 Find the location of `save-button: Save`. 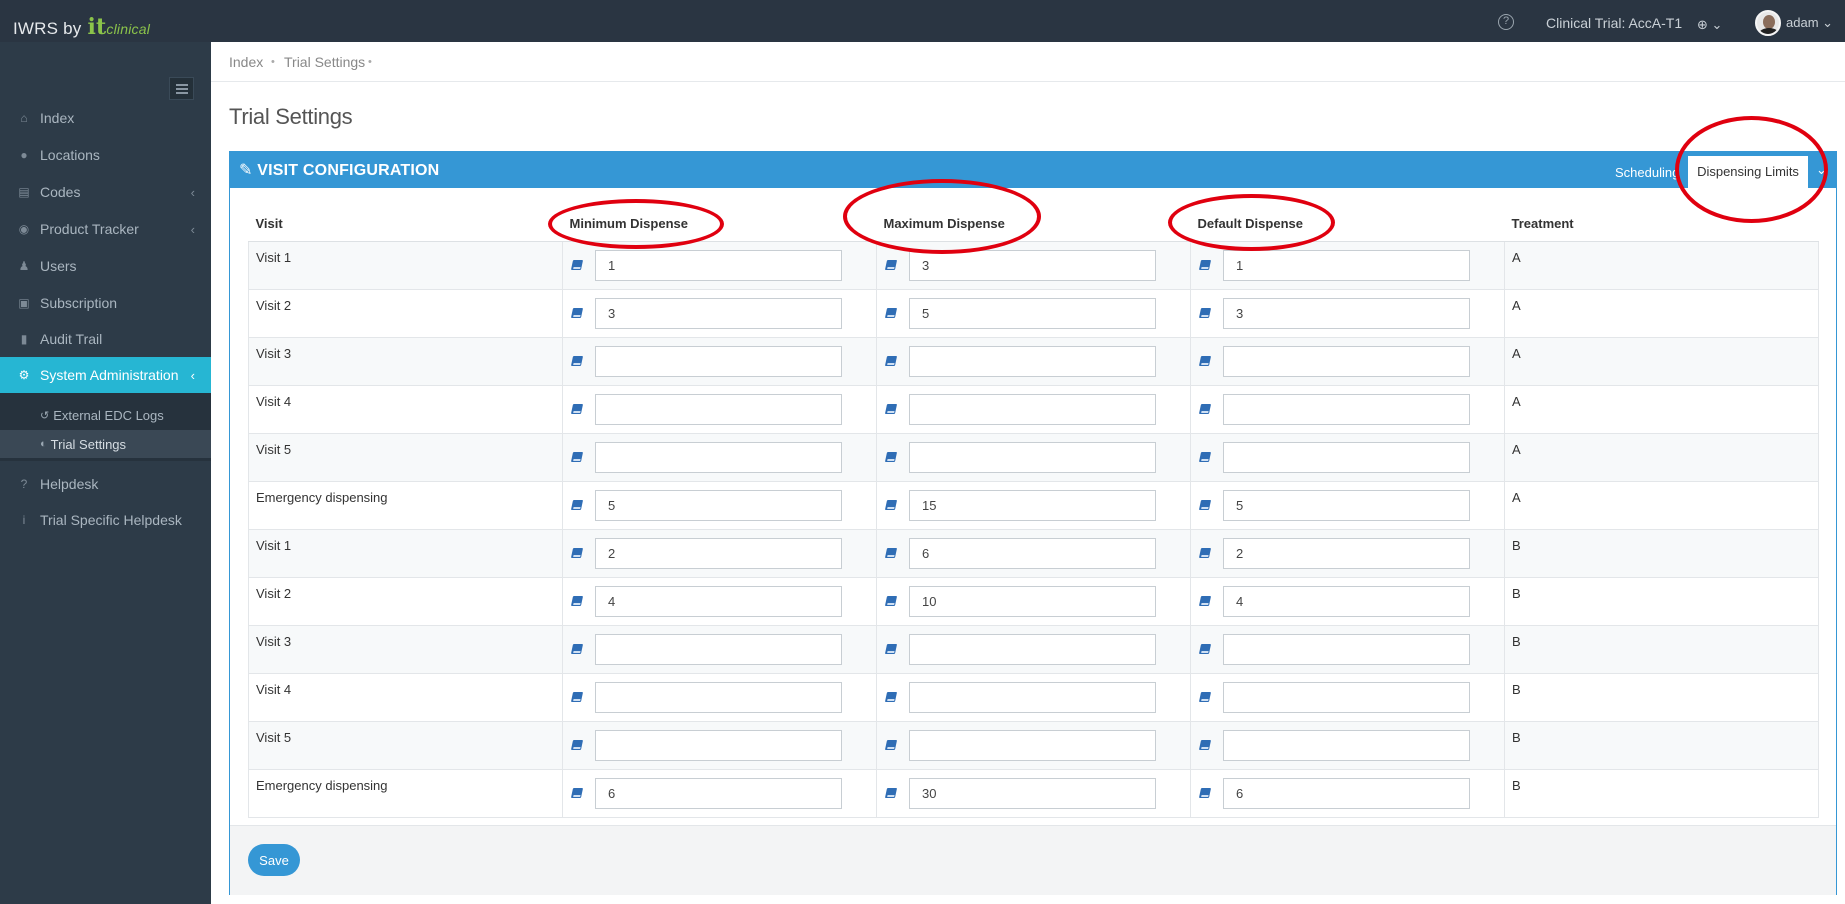

save-button: Save is located at coordinates (274, 860).